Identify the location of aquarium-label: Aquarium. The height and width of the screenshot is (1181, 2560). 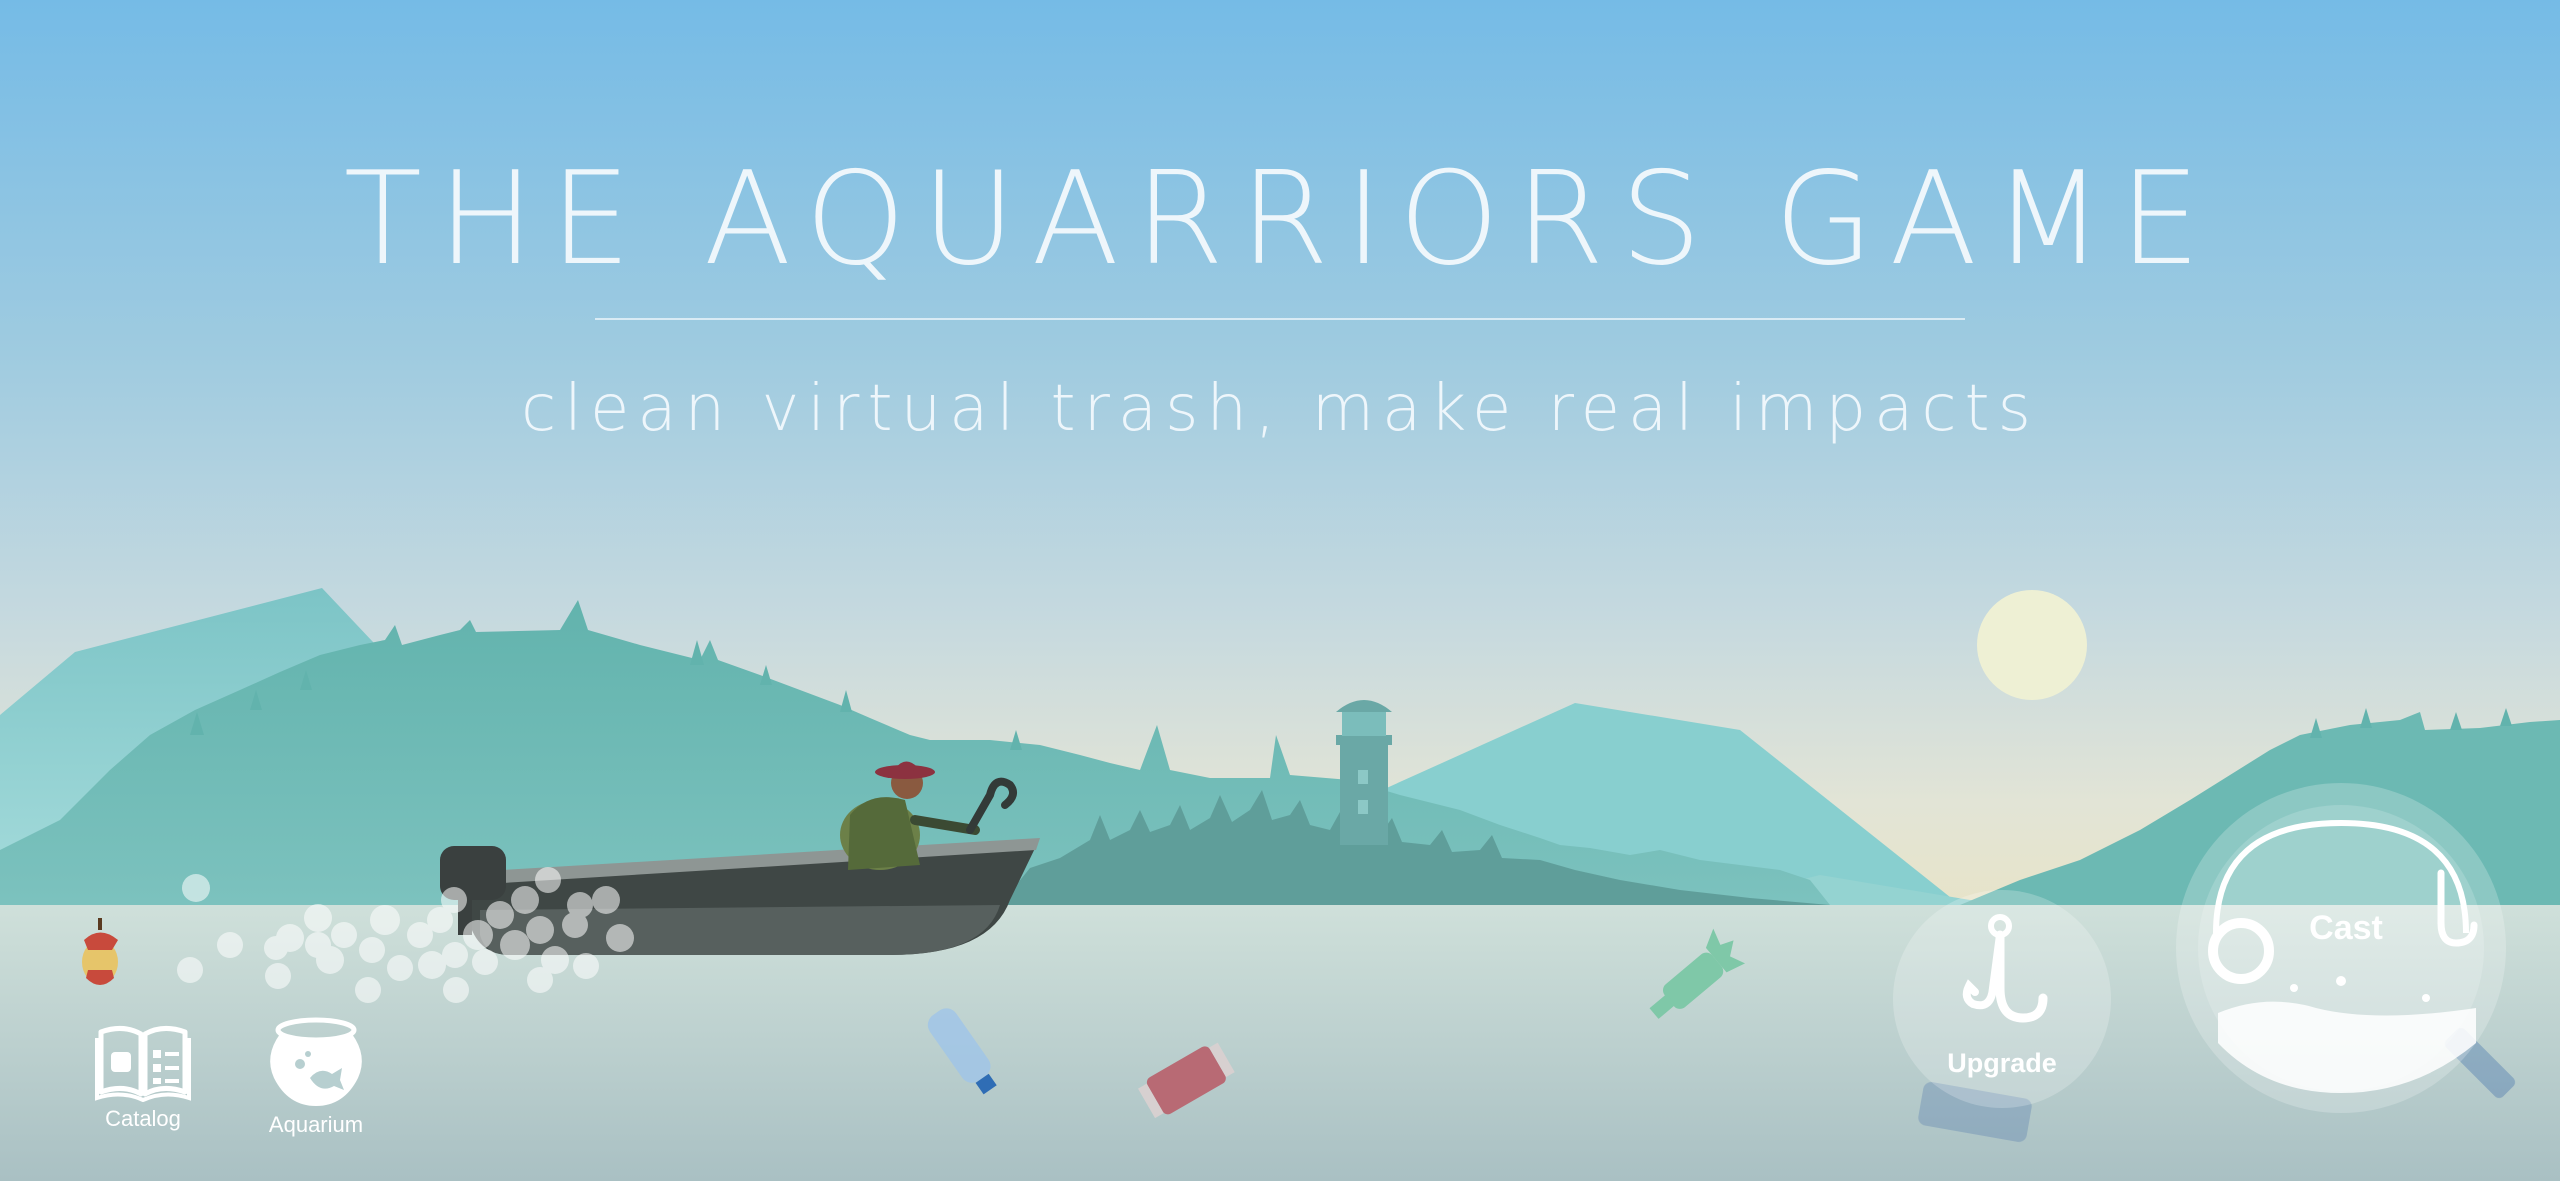
(316, 1124).